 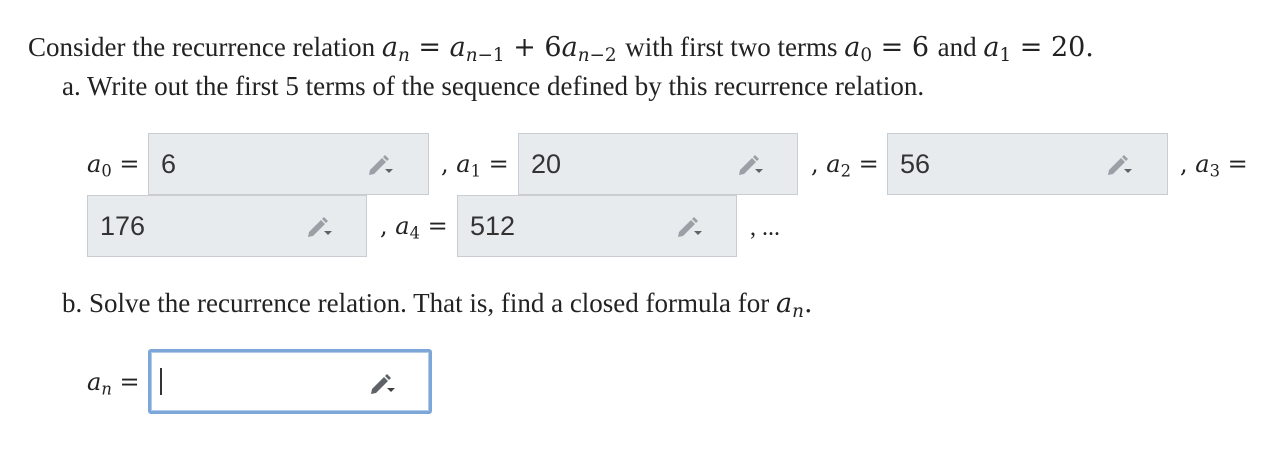 What do you see at coordinates (288, 164) in the screenshot?
I see `term-input-a0: 6` at bounding box center [288, 164].